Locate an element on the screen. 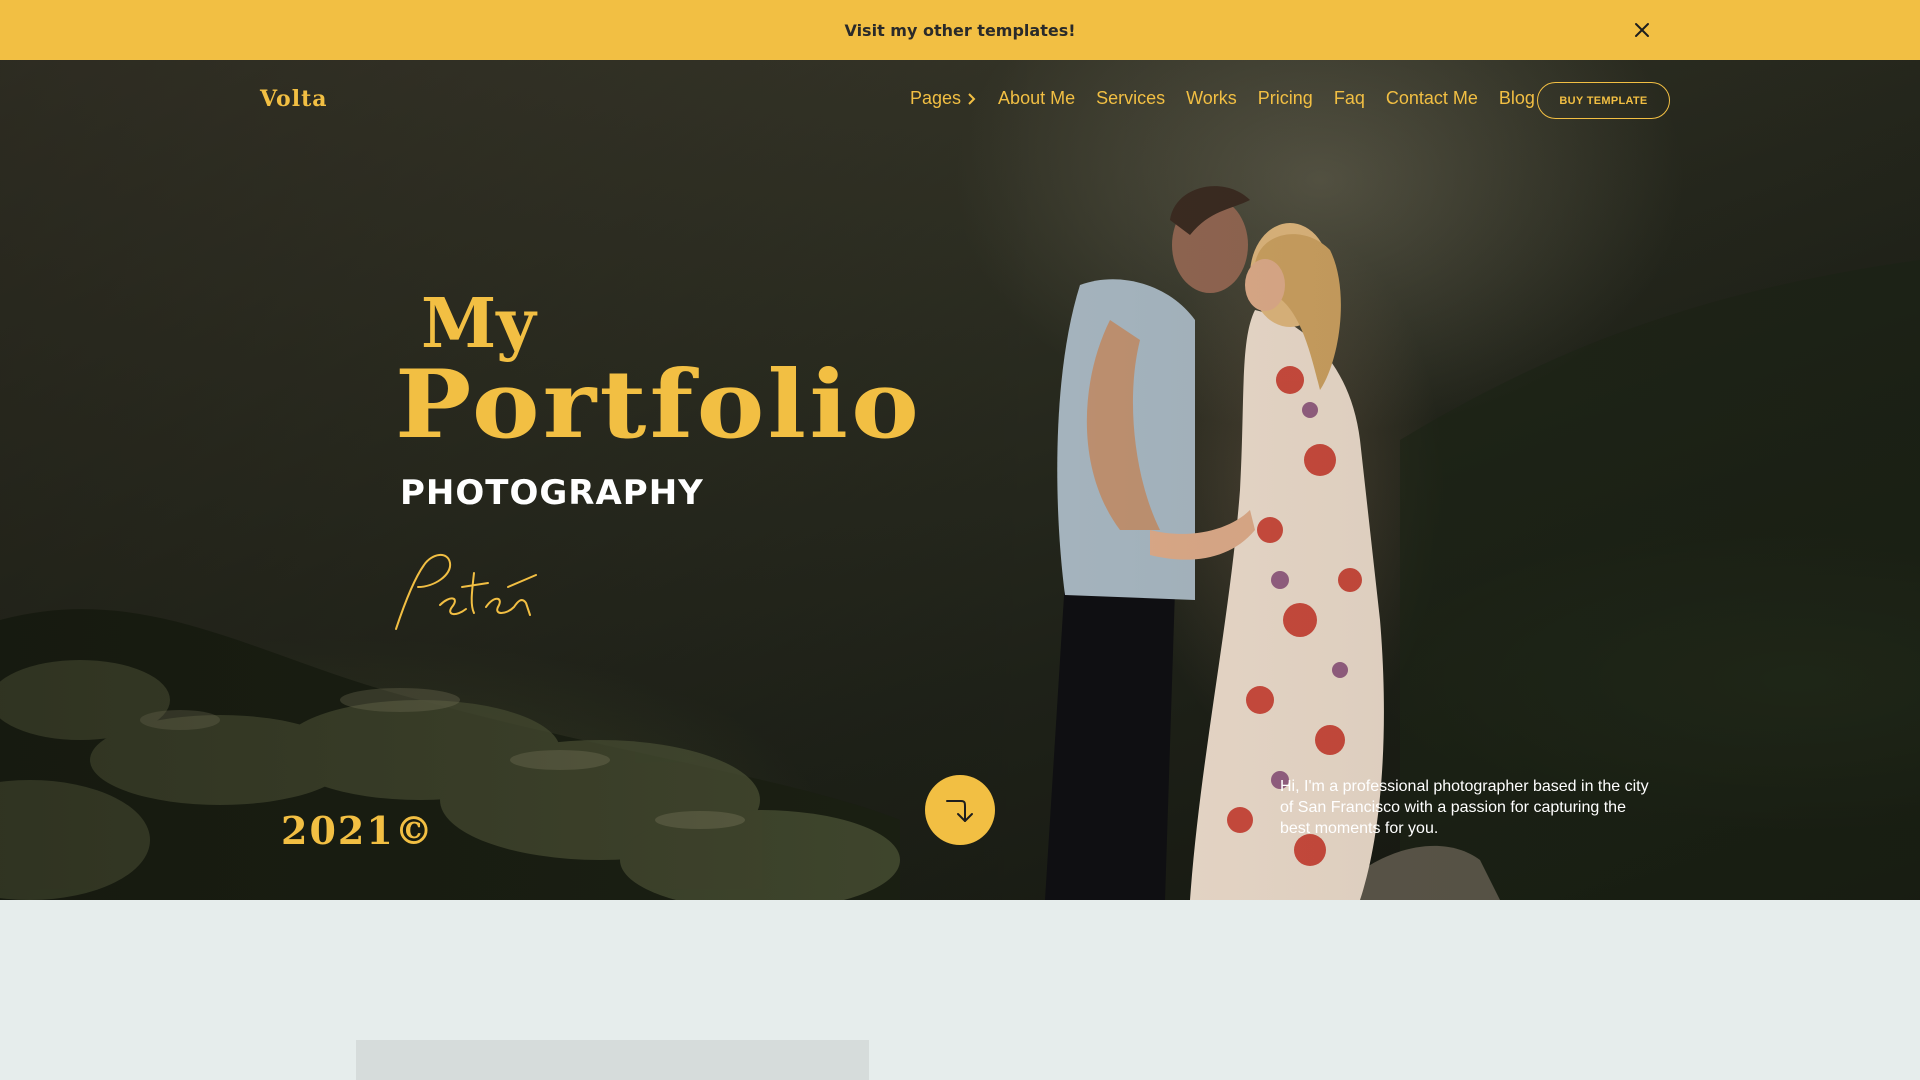  nav-item-label: Pages is located at coordinates (936, 98).